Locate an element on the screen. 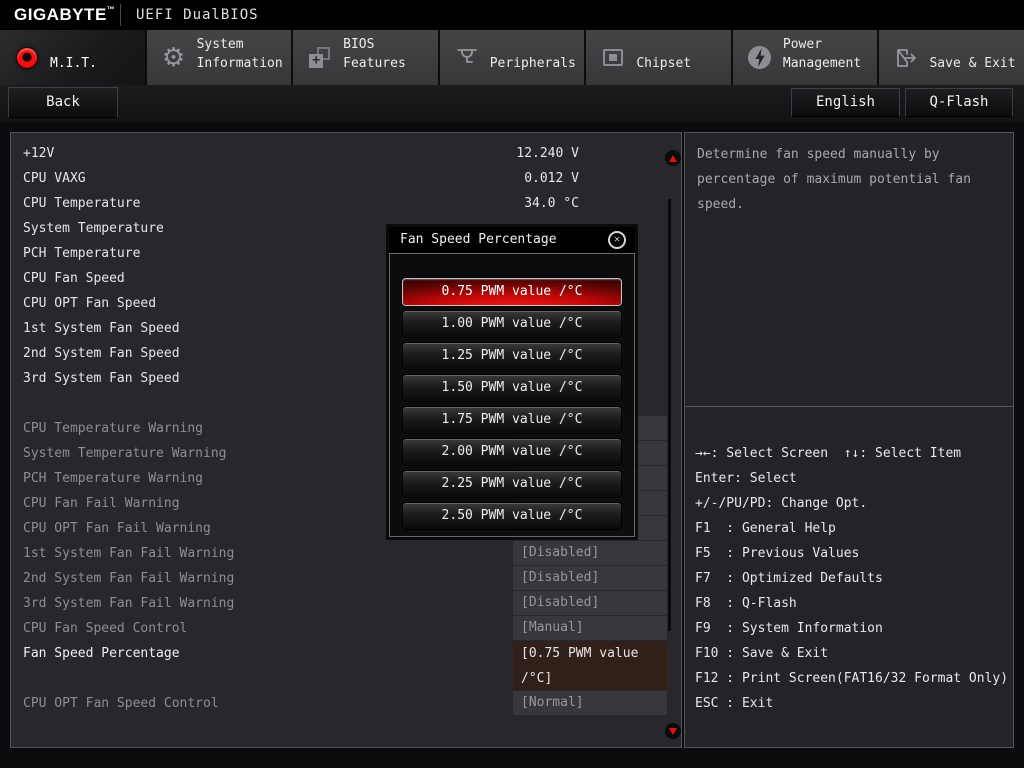 Image resolution: width=1024 pixels, height=768 pixels. option-item: 0.75 PWM value /°C is located at coordinates (512, 292).